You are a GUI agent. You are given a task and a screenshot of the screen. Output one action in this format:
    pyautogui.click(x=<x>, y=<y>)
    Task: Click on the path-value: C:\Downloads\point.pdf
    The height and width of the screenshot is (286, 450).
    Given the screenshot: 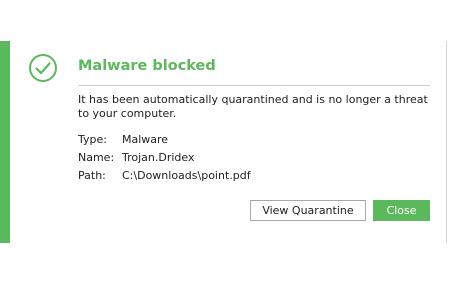 What is the action you would take?
    pyautogui.click(x=186, y=175)
    